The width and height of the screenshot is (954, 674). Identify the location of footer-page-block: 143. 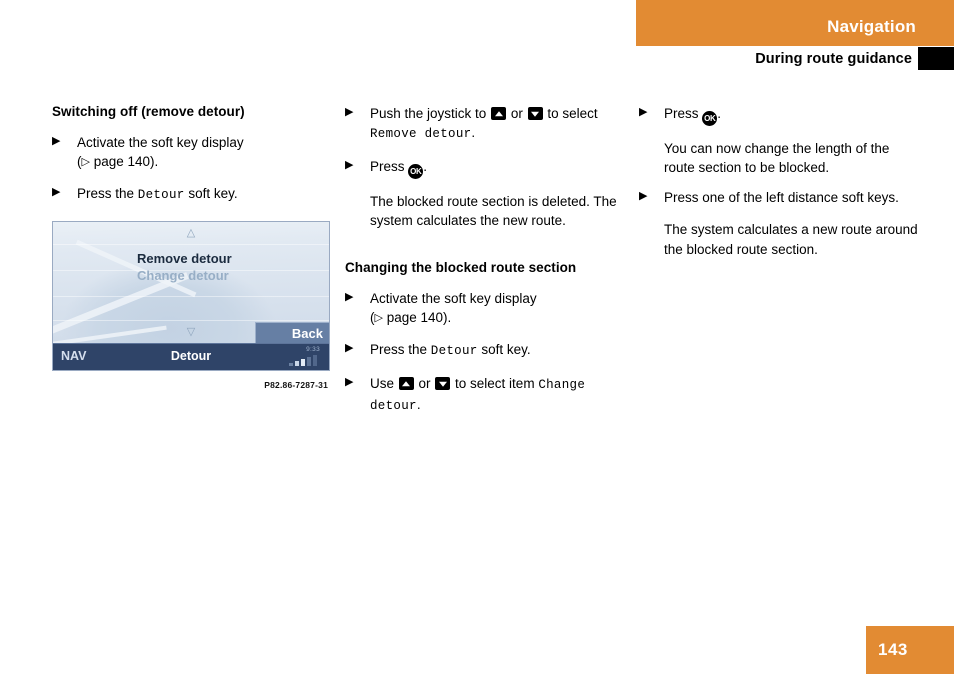
(910, 650).